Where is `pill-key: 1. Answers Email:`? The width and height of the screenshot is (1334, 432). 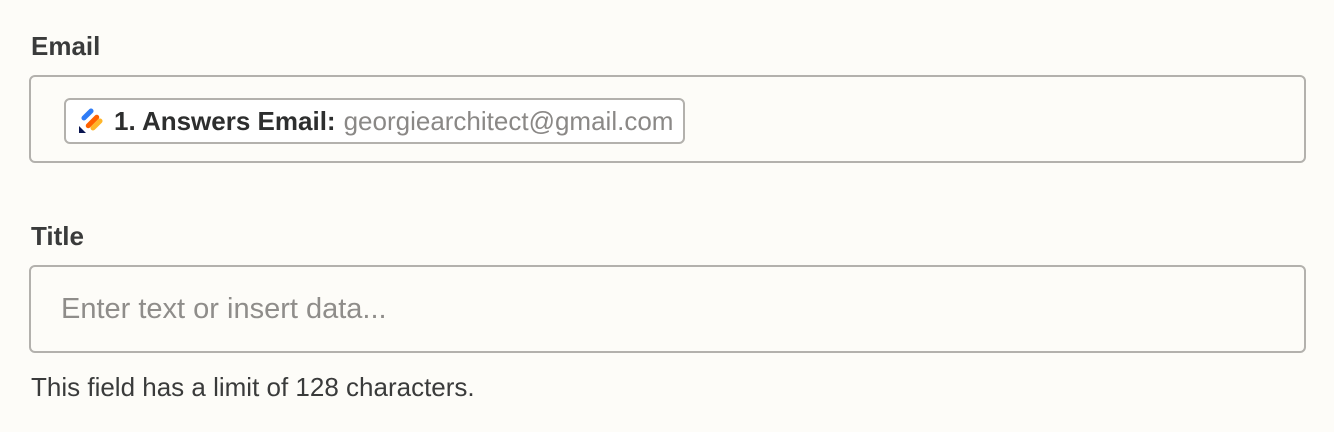 pill-key: 1. Answers Email: is located at coordinates (225, 120).